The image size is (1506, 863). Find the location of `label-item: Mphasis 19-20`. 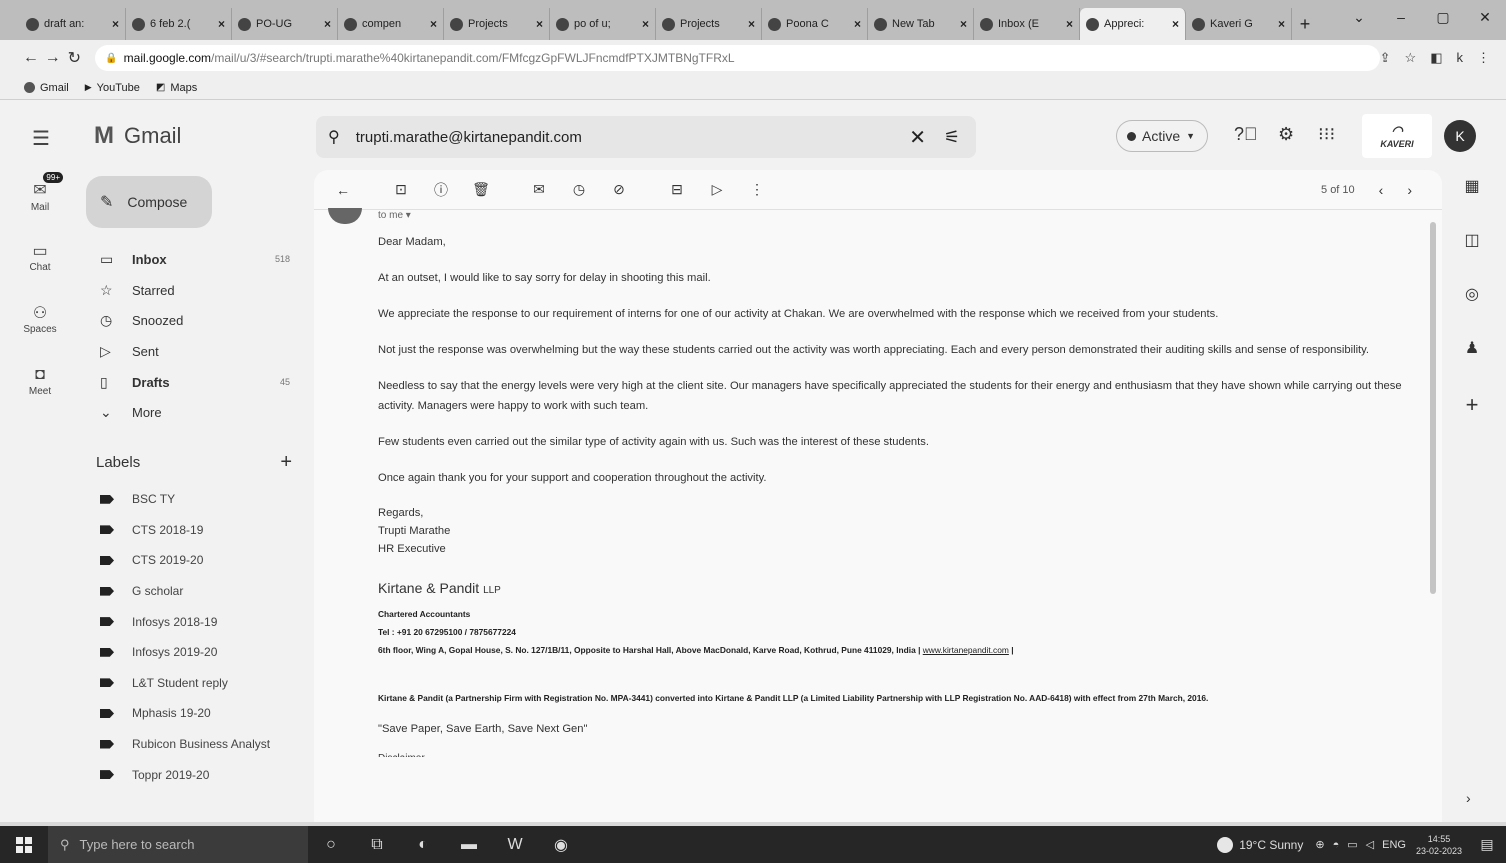

label-item: Mphasis 19-20 is located at coordinates (201, 713).